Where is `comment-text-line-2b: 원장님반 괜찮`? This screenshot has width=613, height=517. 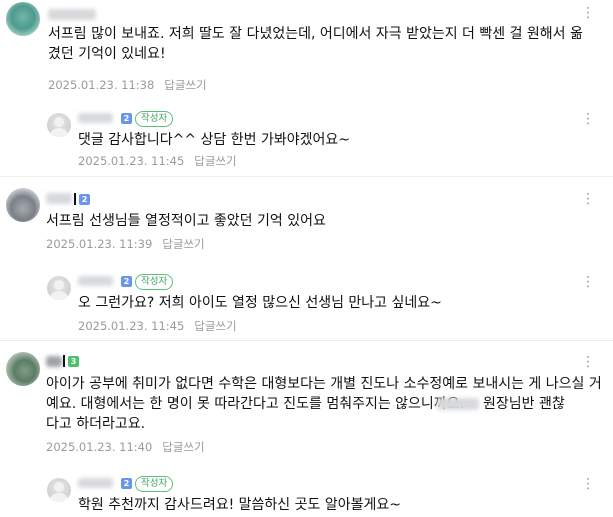 comment-text-line-2b: 원장님반 괜찮 is located at coordinates (524, 404).